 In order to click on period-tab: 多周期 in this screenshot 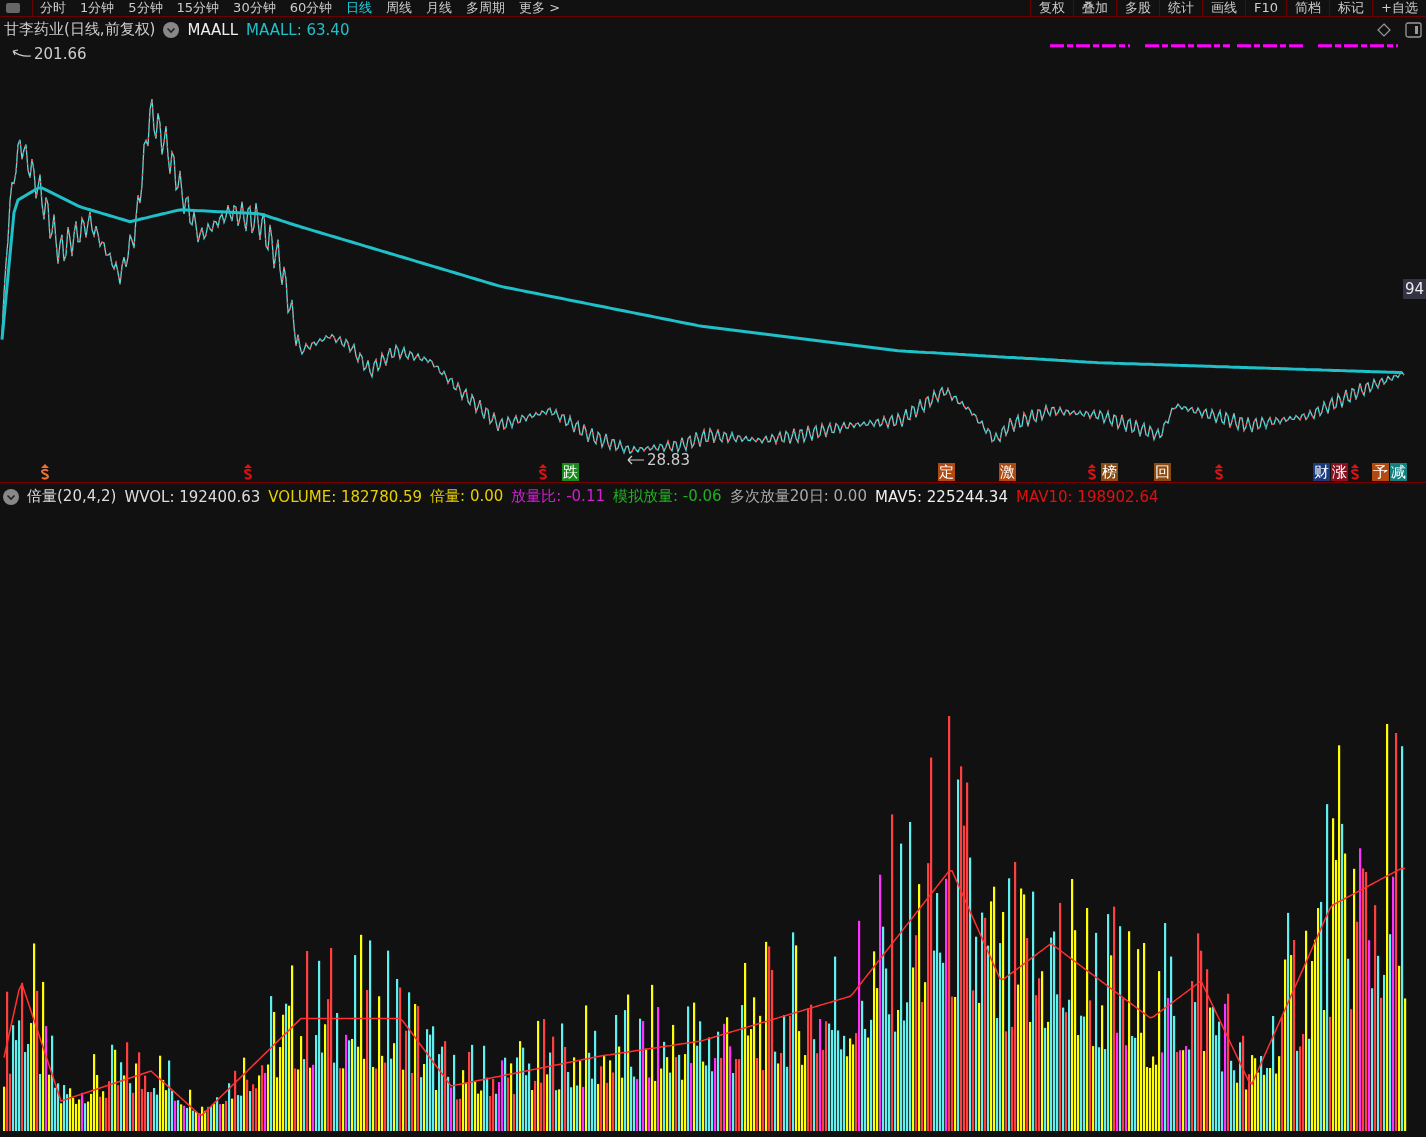, I will do `click(486, 8)`.